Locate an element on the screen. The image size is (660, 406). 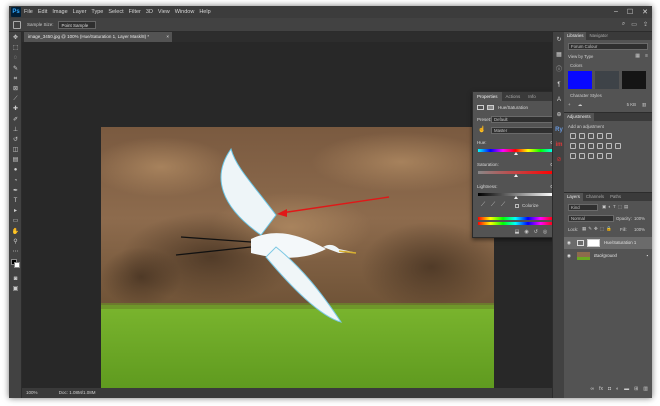
brush-tool-icon: ✐ is located at coordinates (15, 120).